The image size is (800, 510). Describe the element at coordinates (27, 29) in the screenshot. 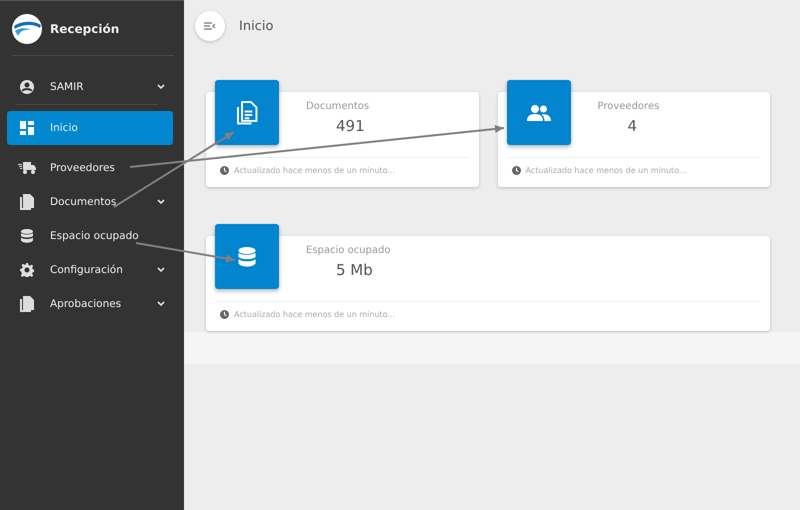

I see `logo-icon` at that location.